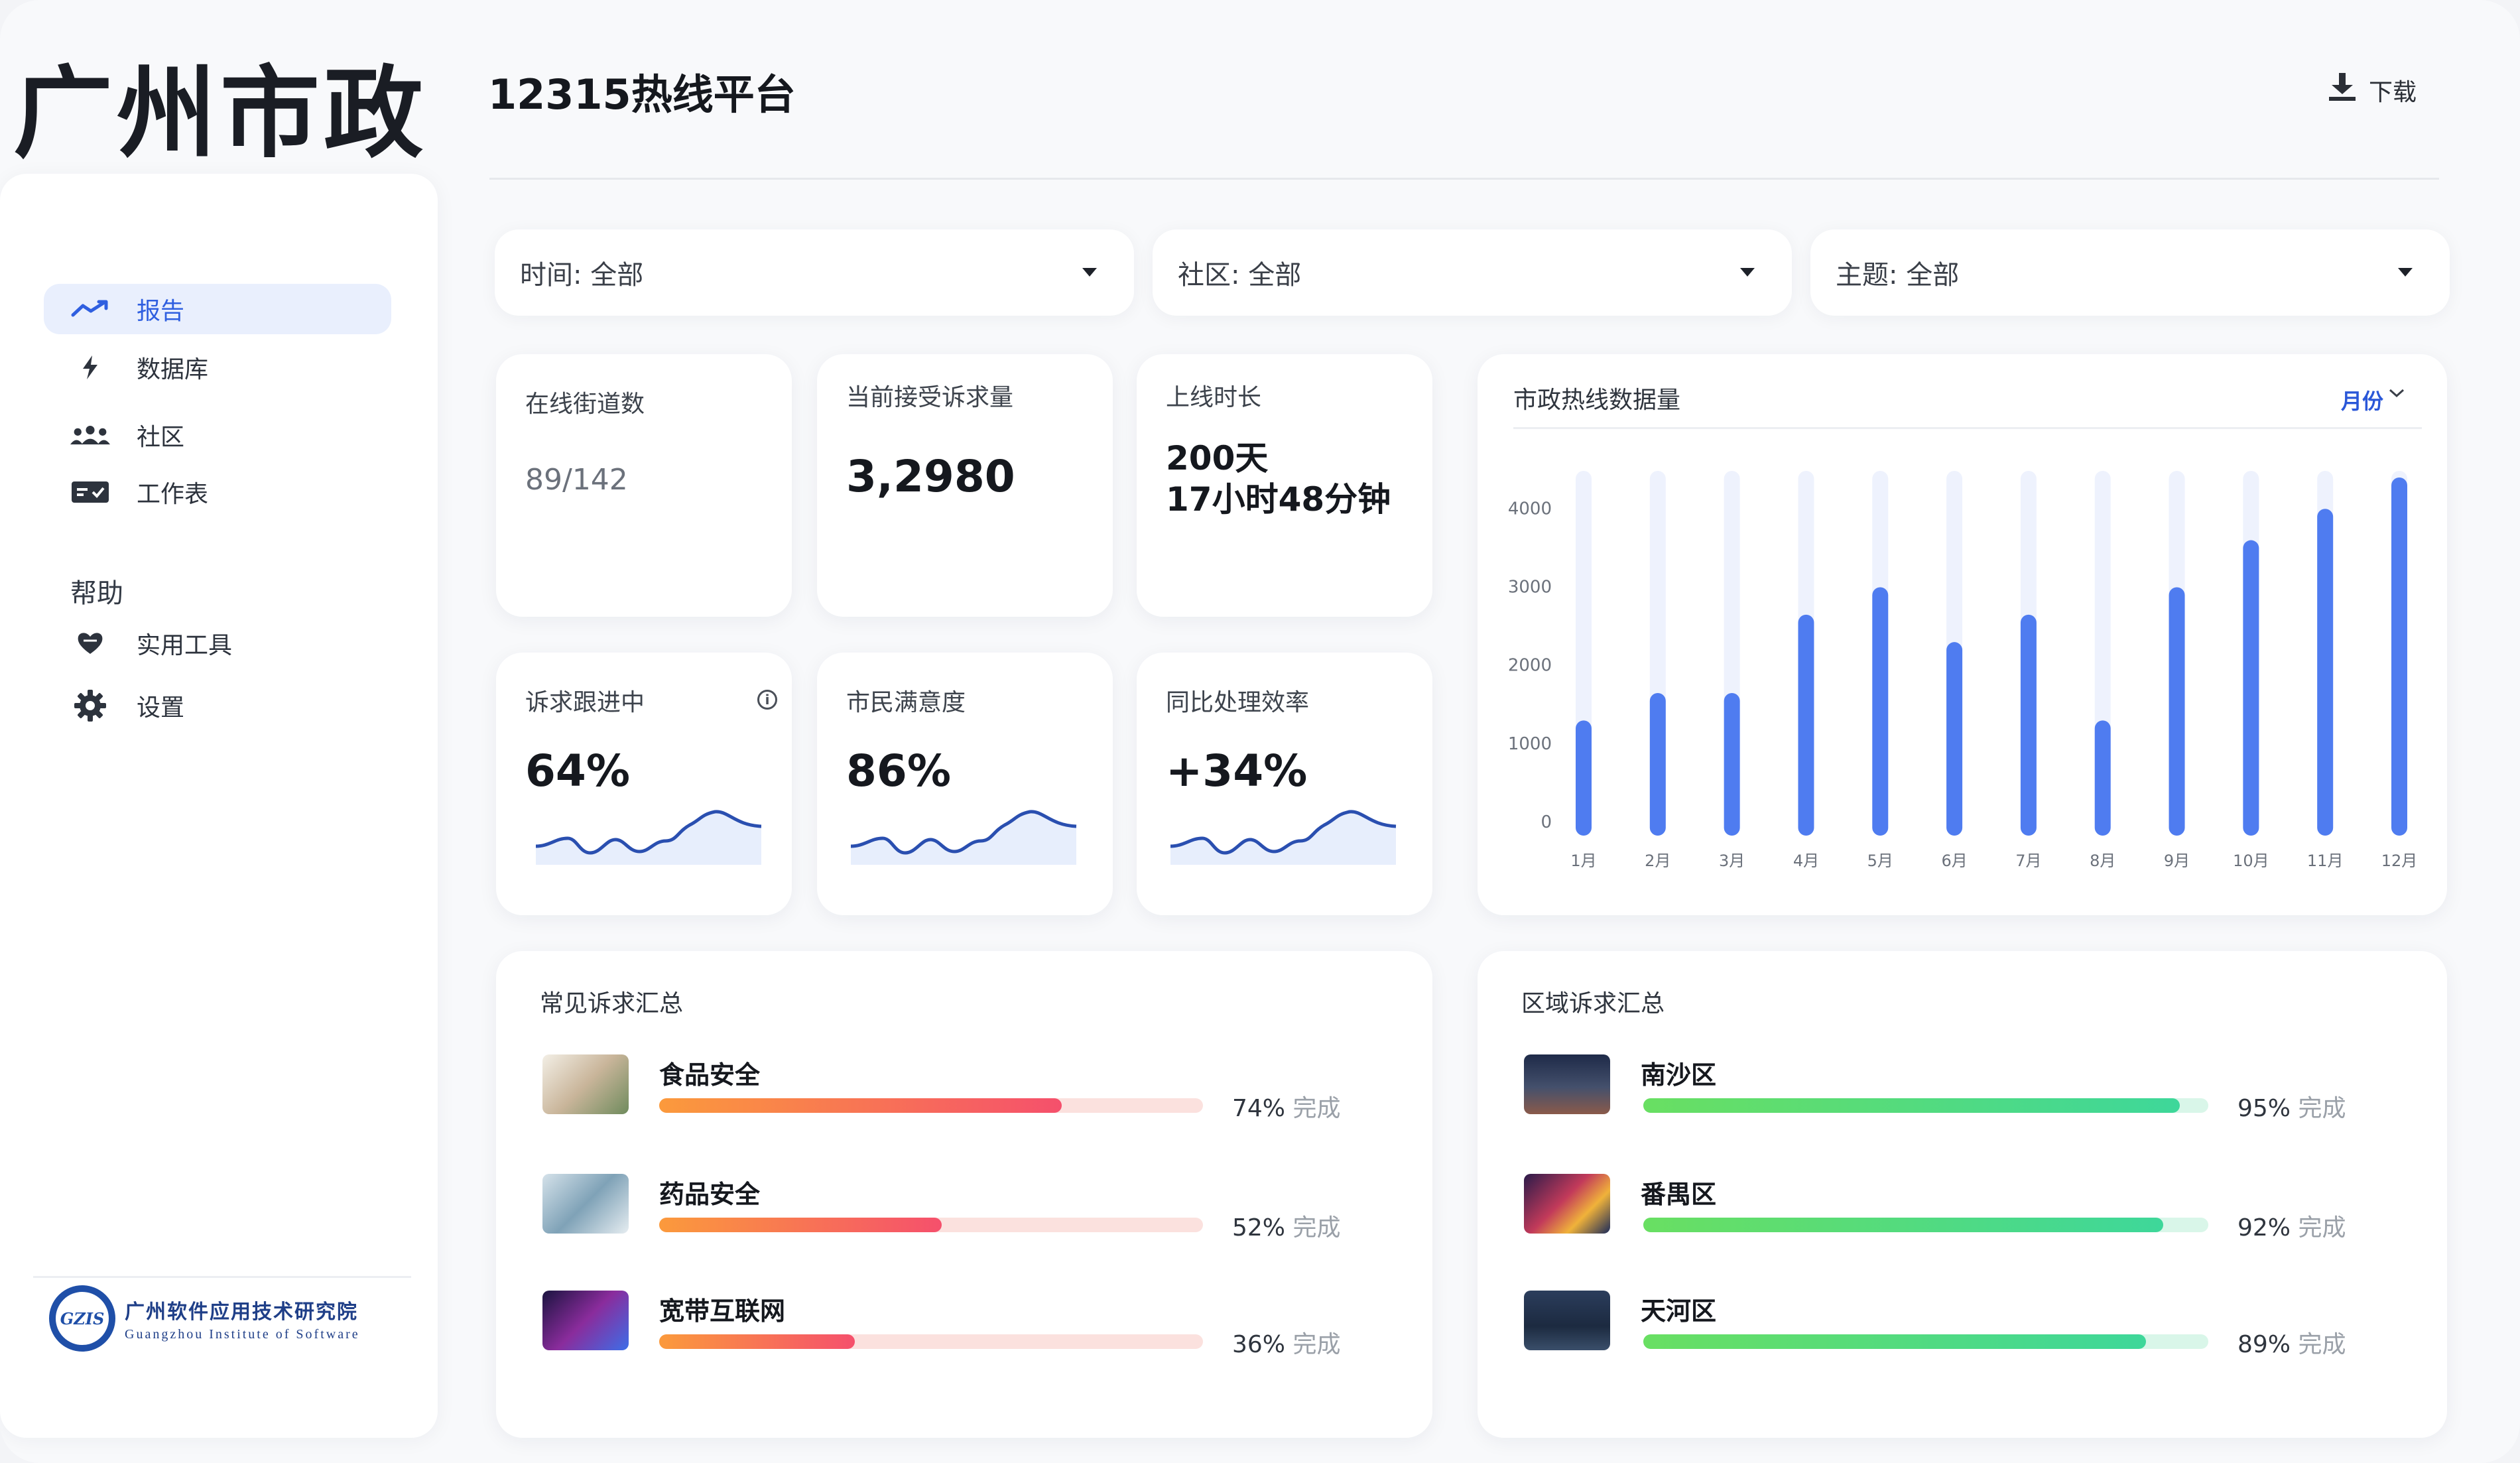  What do you see at coordinates (173, 369) in the screenshot?
I see `sidebar-item-label: 数据库` at bounding box center [173, 369].